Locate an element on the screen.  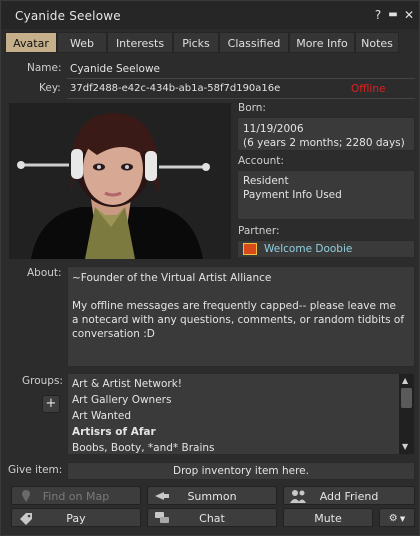
avatar-name: Cyanide Seelowe is located at coordinates (115, 69).